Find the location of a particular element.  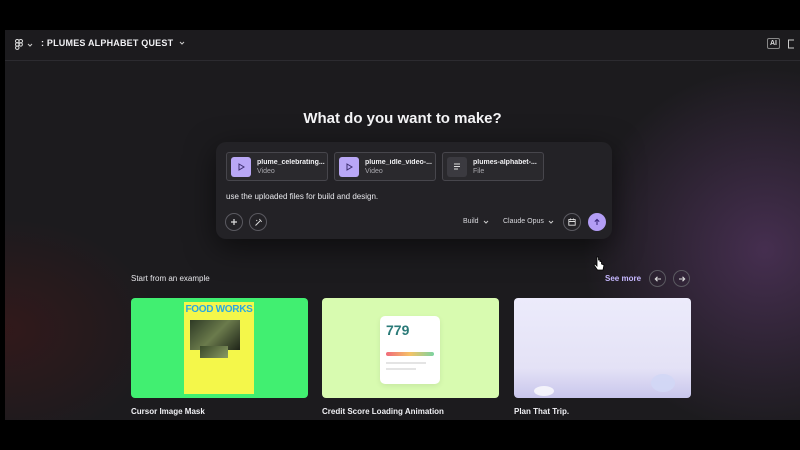

poster-photo is located at coordinates (214, 352).